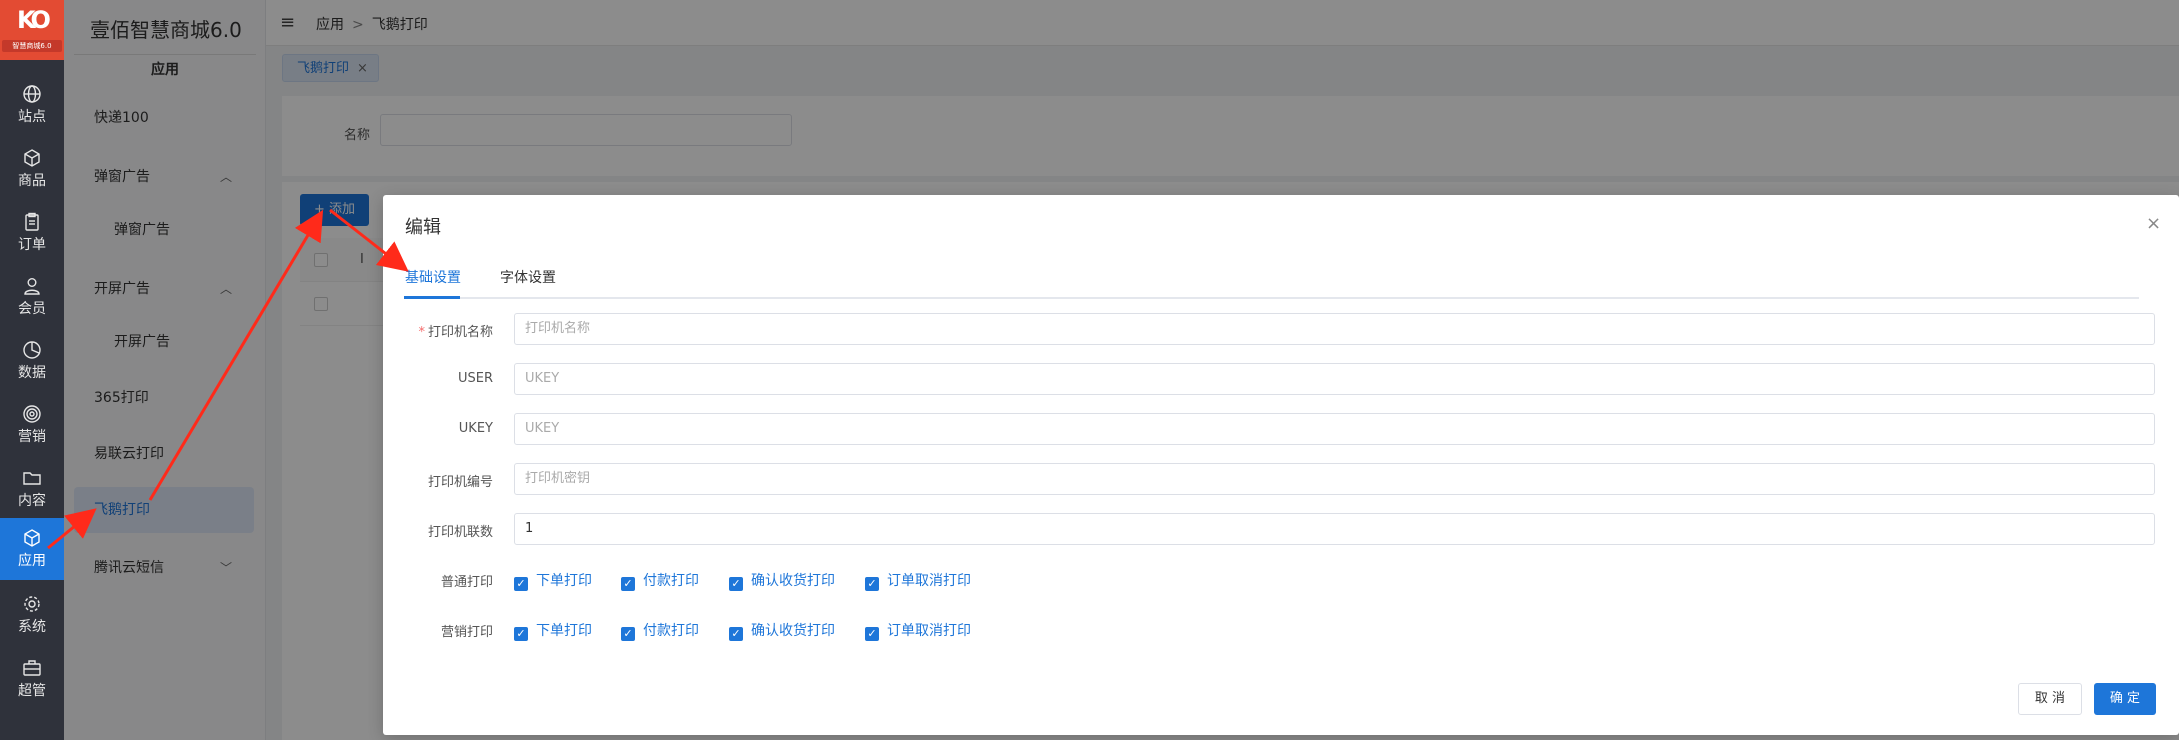 This screenshot has width=2179, height=740. I want to click on rail-label: 内容, so click(32, 501).